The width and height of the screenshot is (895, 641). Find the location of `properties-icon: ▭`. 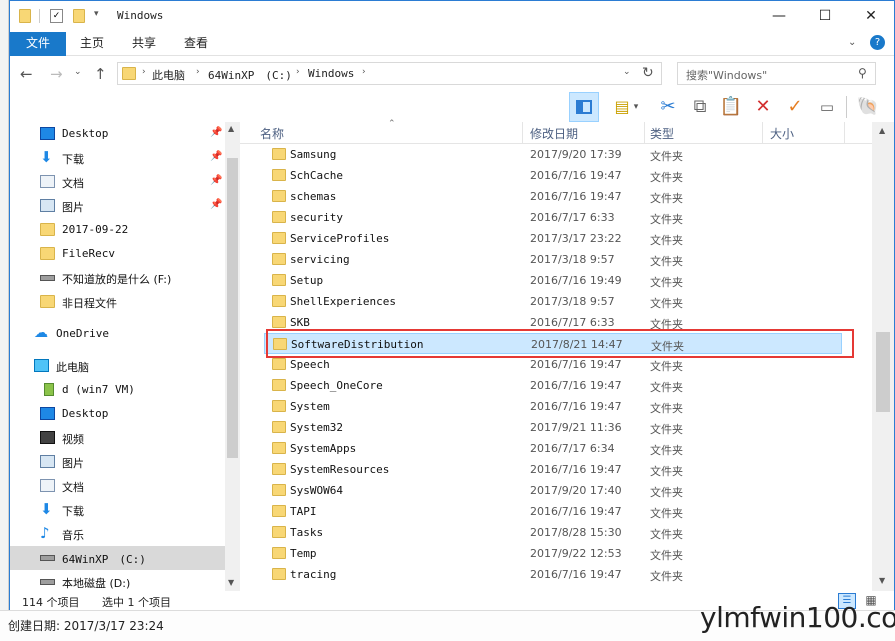

properties-icon: ▭ is located at coordinates (827, 107).